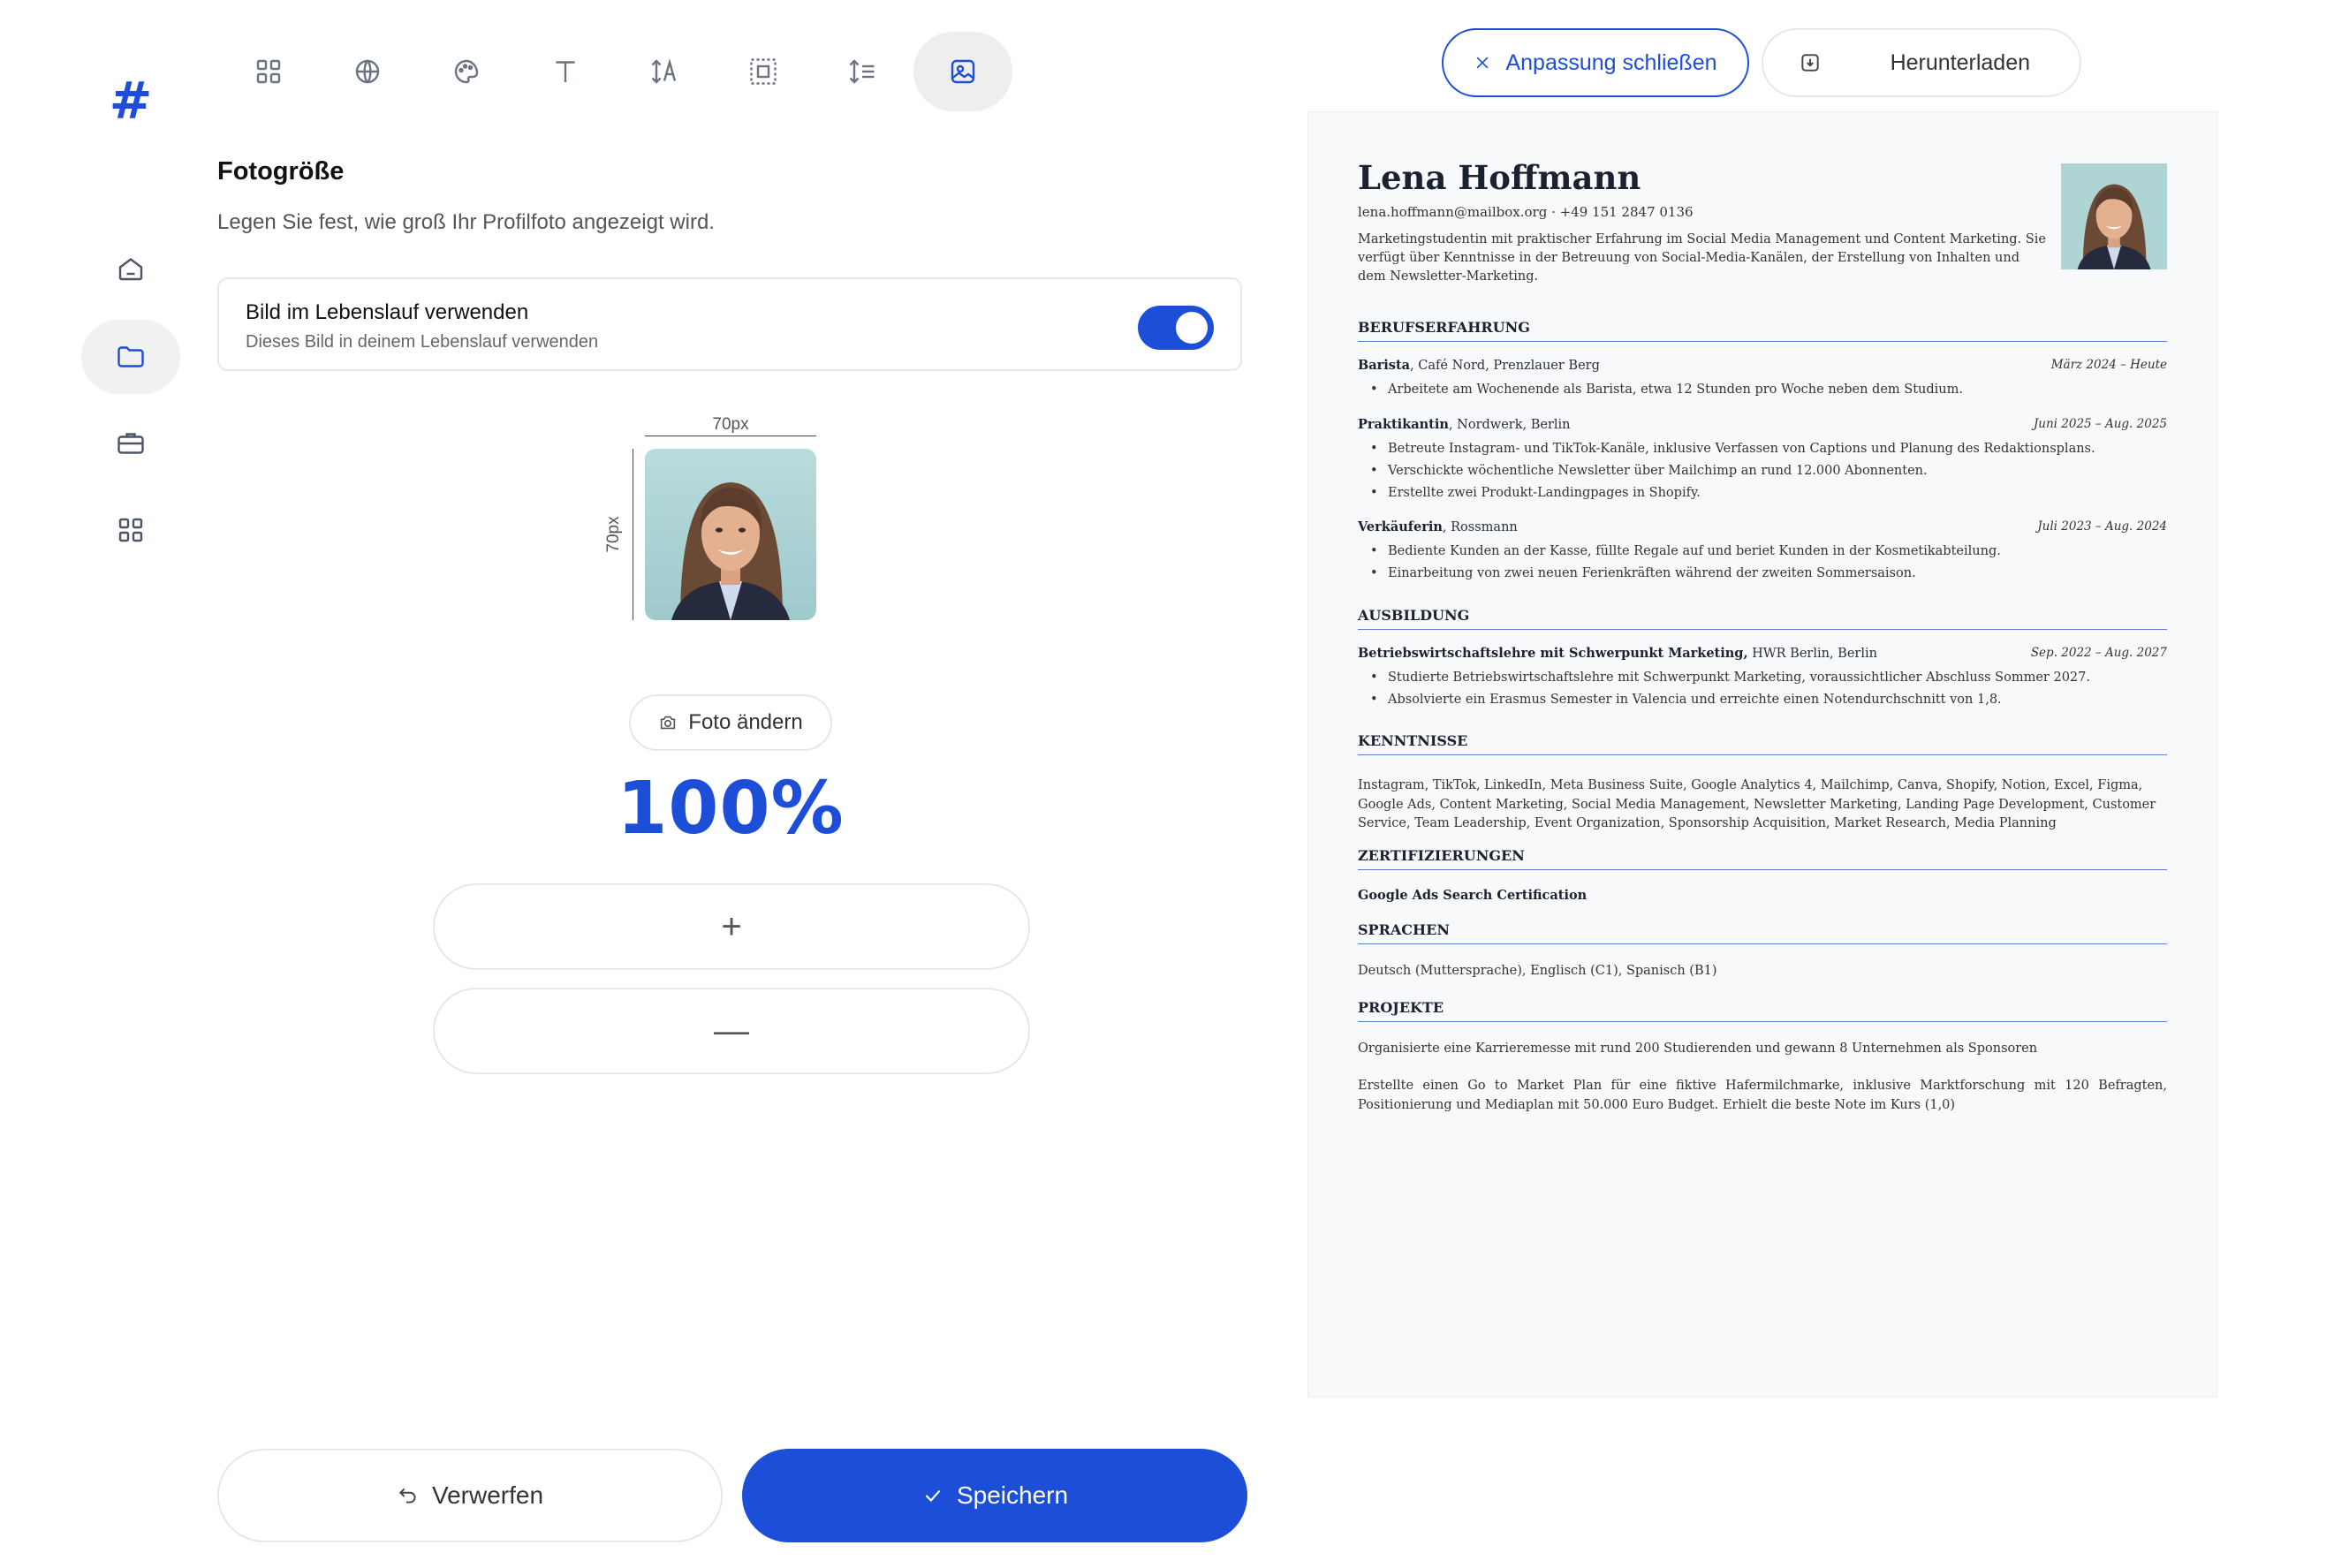  I want to click on use-photo-title: Bild im Lebenslauf verwenden, so click(387, 312).